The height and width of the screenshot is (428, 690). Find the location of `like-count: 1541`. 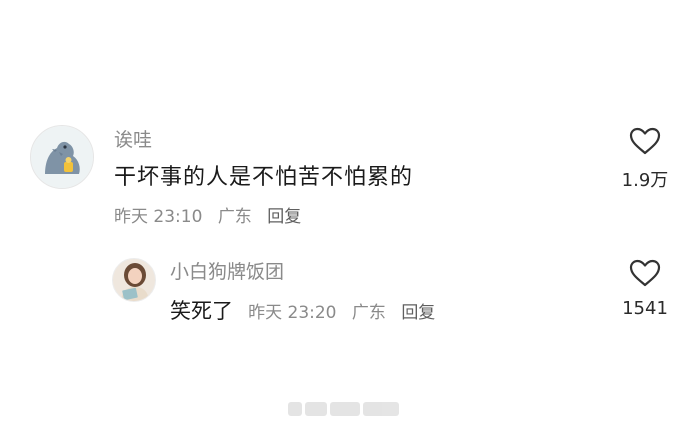

like-count: 1541 is located at coordinates (645, 308).